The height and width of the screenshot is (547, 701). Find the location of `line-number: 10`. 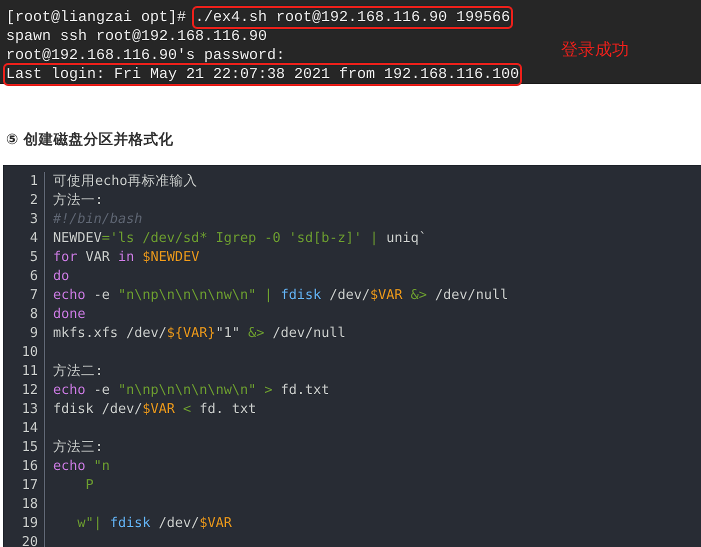

line-number: 10 is located at coordinates (24, 352).